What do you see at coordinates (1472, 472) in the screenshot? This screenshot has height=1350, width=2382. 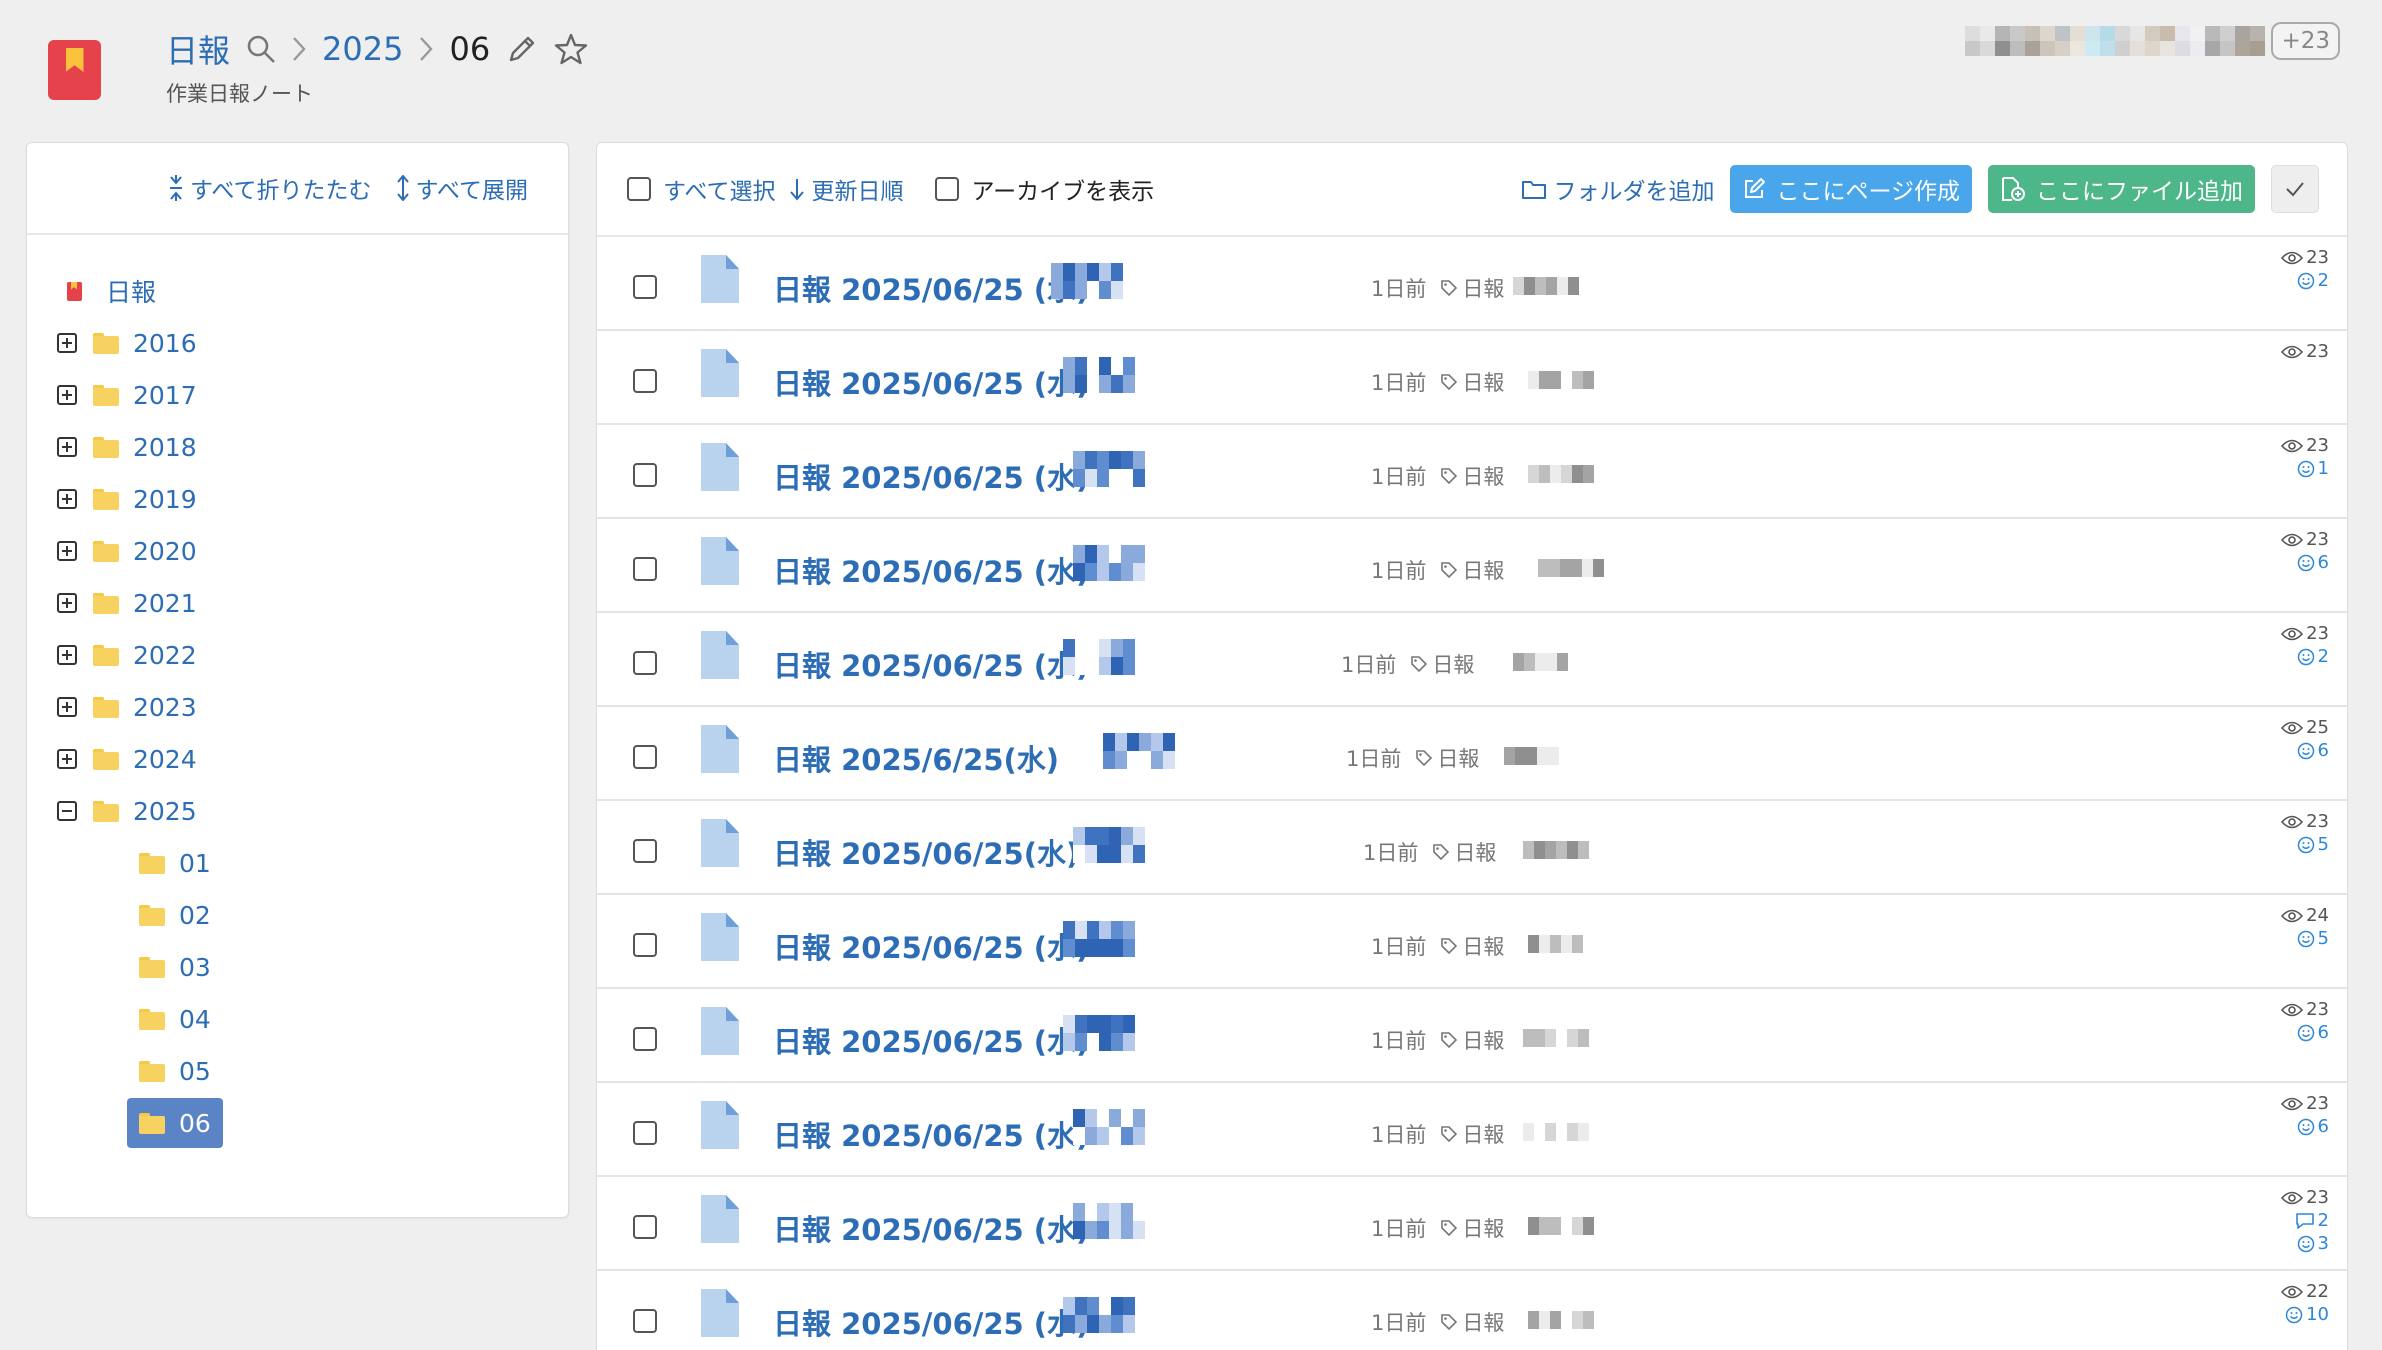 I see `page-row: 日報 2025/06/25 (水) 1日前 日報 23 1` at bounding box center [1472, 472].